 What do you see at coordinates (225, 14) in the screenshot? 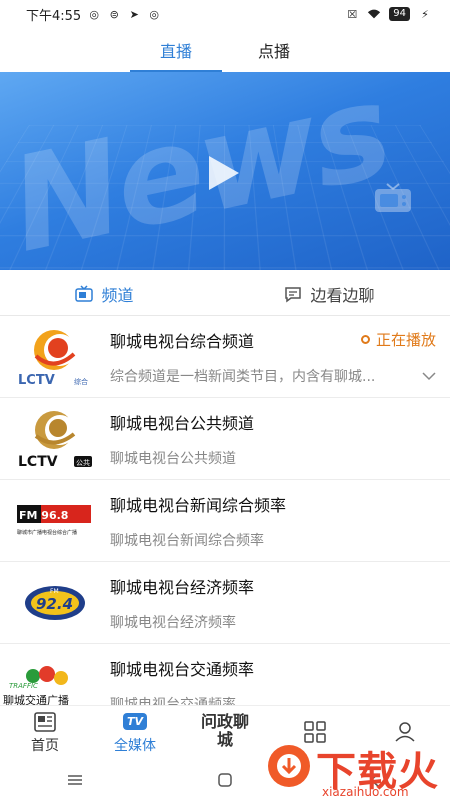
I see `status-bar: 下午4:55 ◎ ⊜ ➤ ◎ ☒ 94 ⚡` at bounding box center [225, 14].